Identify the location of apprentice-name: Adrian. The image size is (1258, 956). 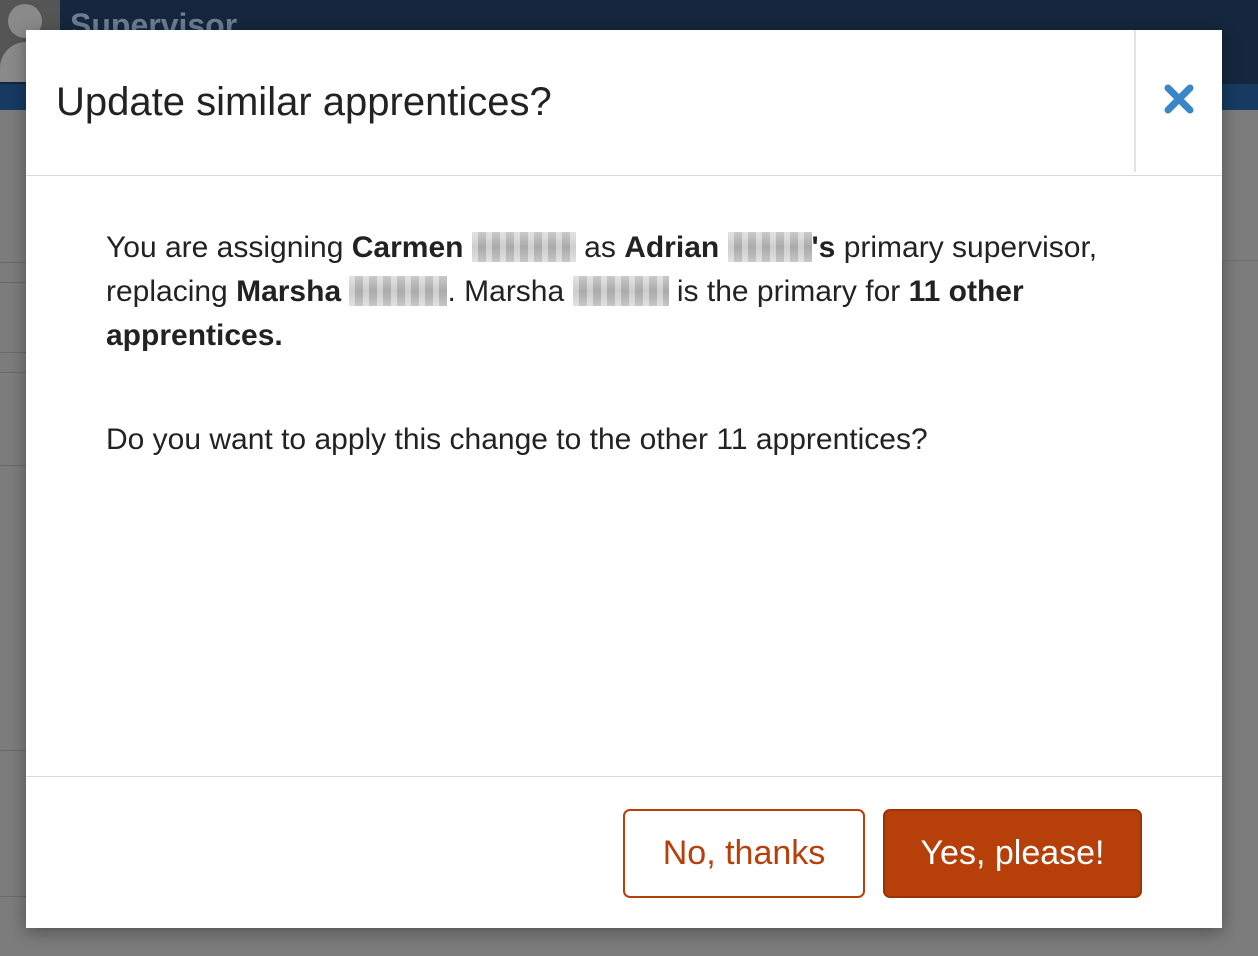
(672, 247).